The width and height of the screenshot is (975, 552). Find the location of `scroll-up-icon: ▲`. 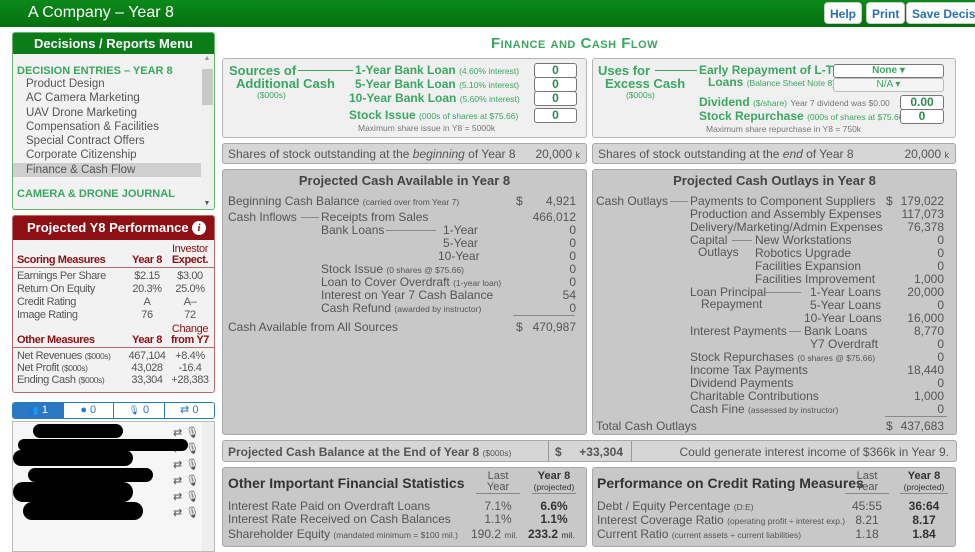

scroll-up-icon: ▲ is located at coordinates (207, 58).